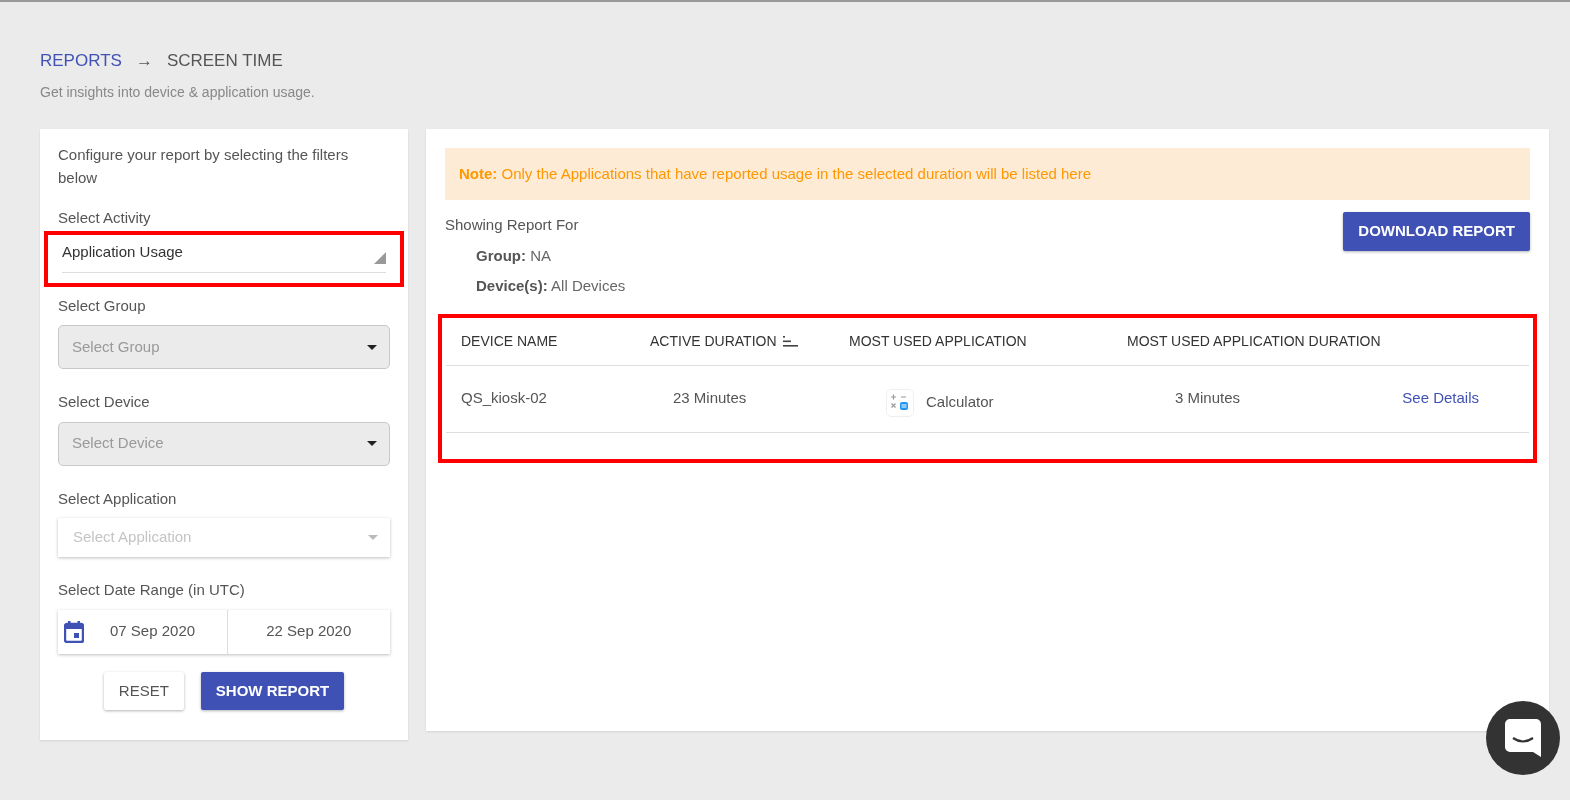  I want to click on breadcrumb-link: REPORTS, so click(81, 61).